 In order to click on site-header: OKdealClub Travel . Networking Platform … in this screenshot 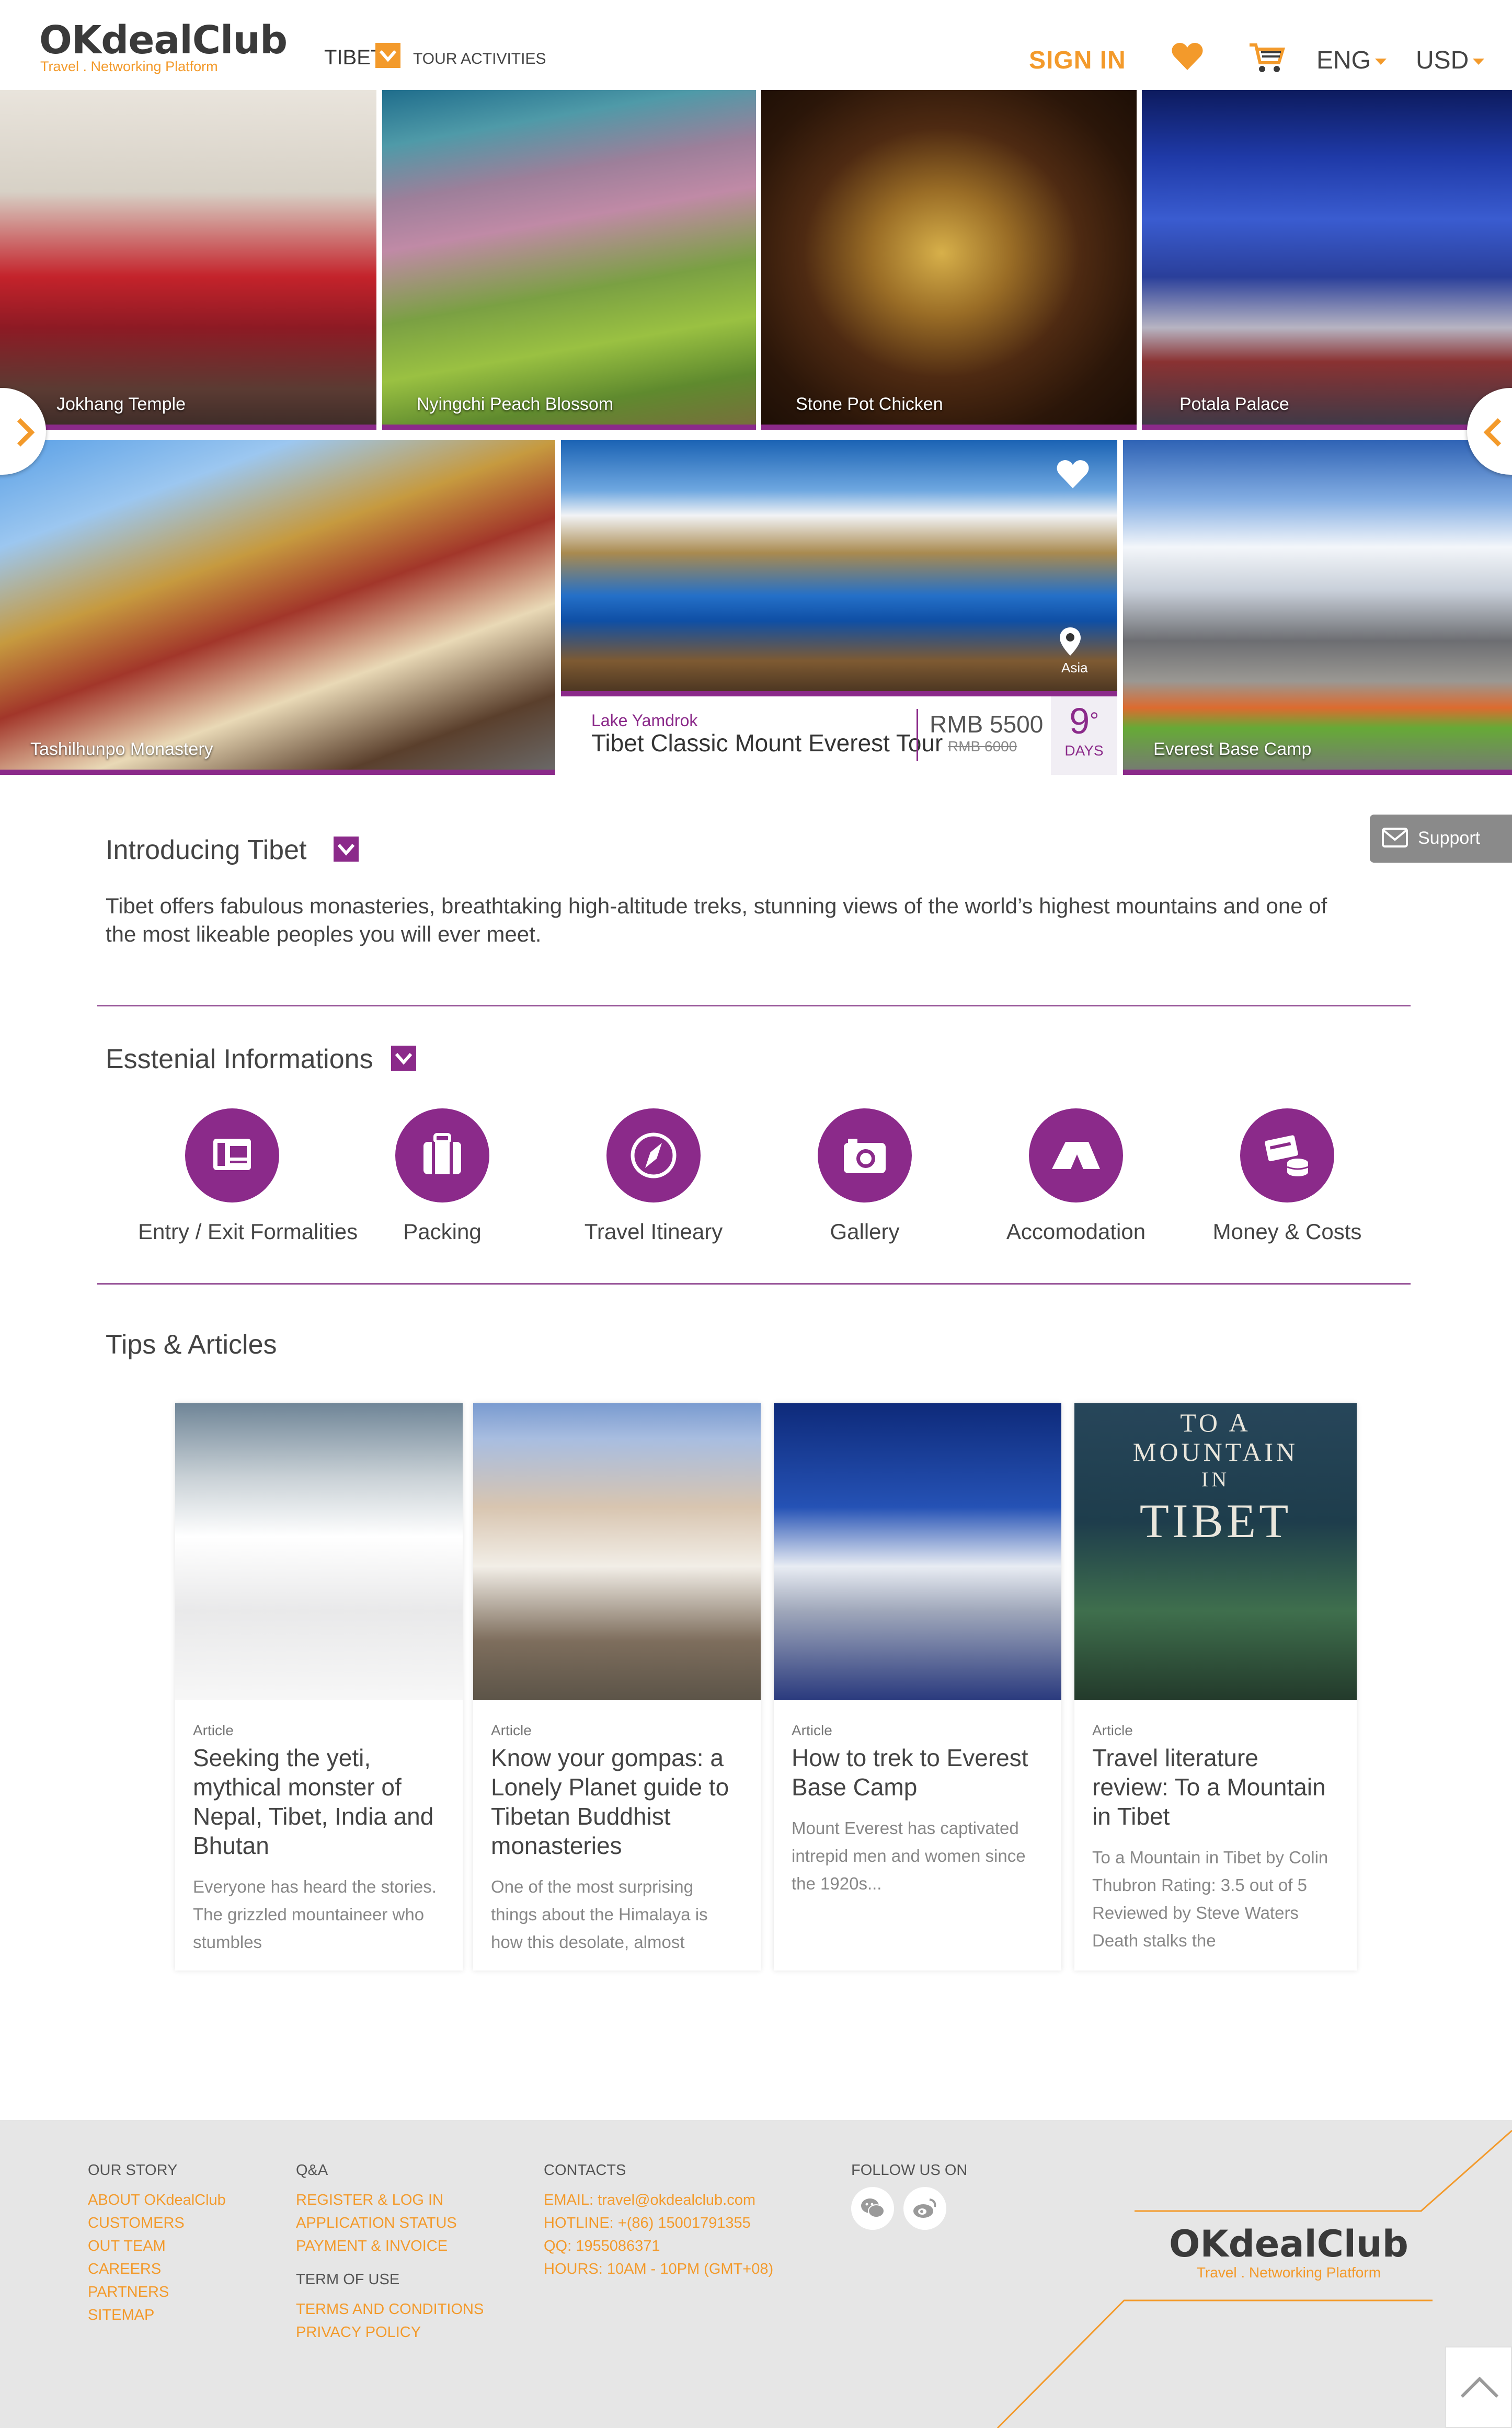, I will do `click(756, 45)`.